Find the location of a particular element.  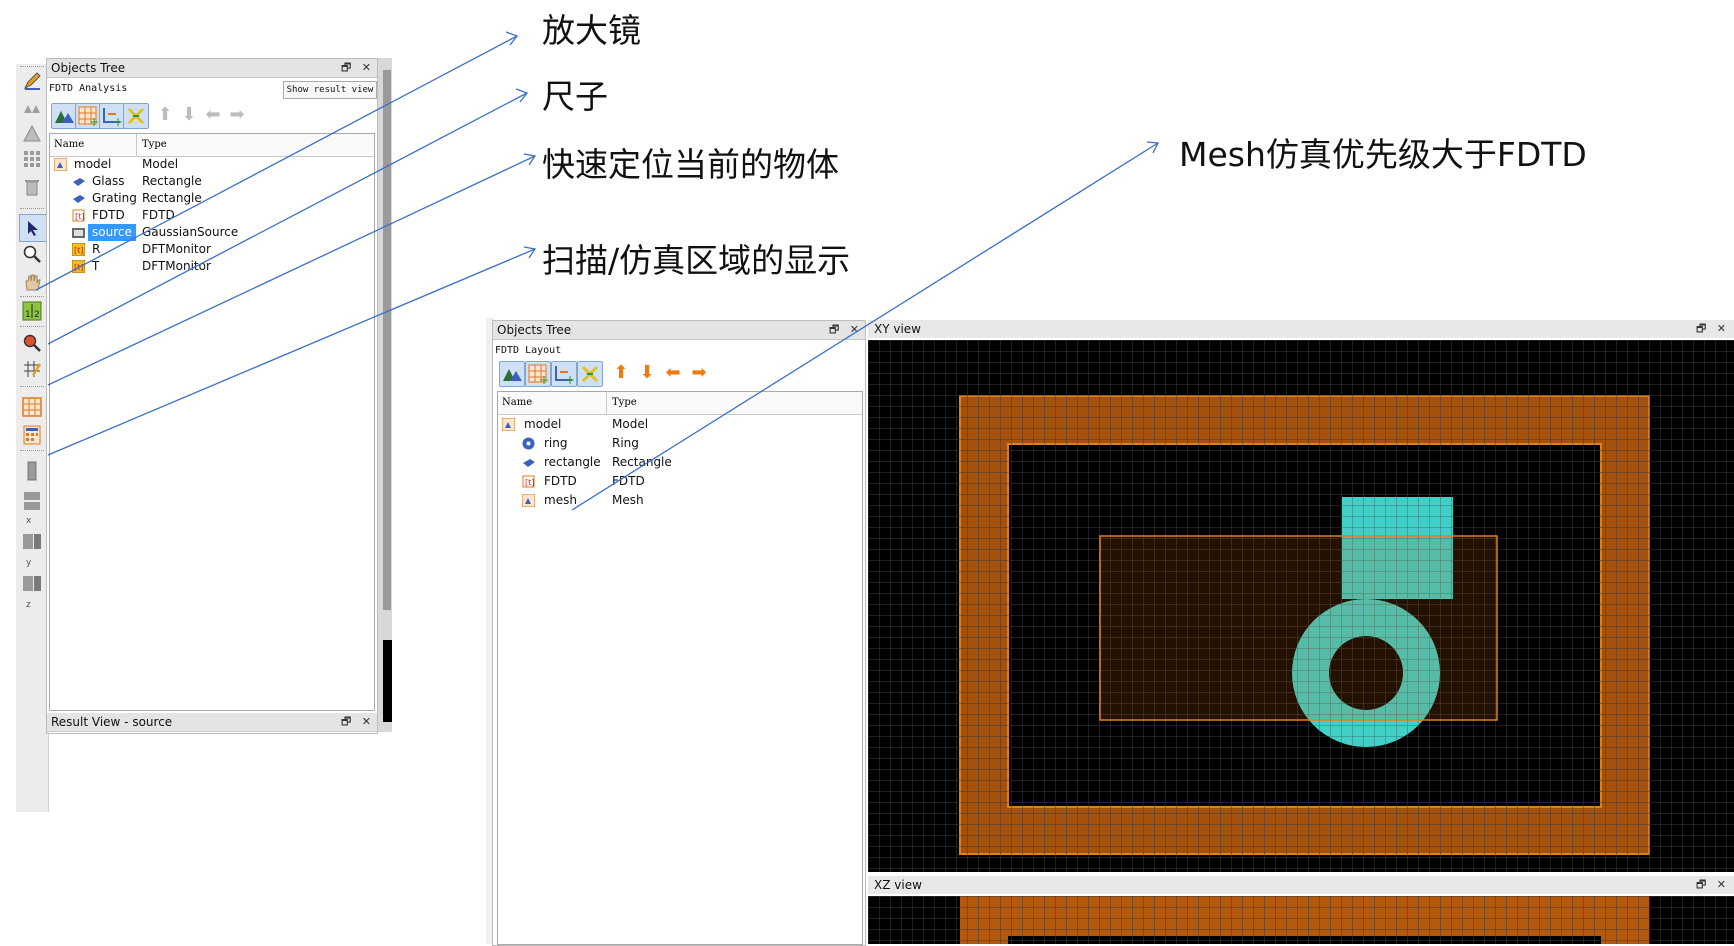

annotation-ruler: 尺子 is located at coordinates (575, 96).